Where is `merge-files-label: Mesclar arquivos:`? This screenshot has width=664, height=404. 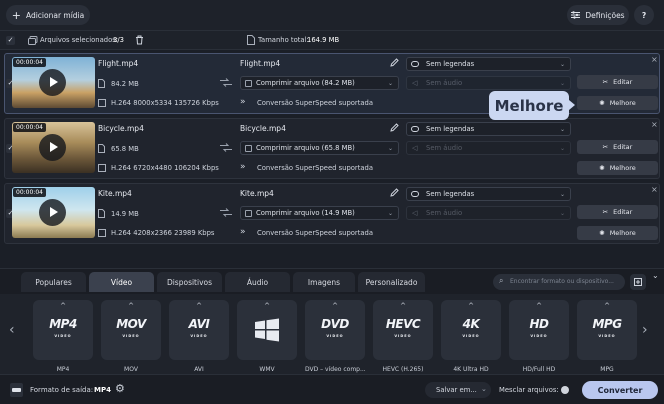 merge-files-label: Mesclar arquivos: is located at coordinates (529, 390).